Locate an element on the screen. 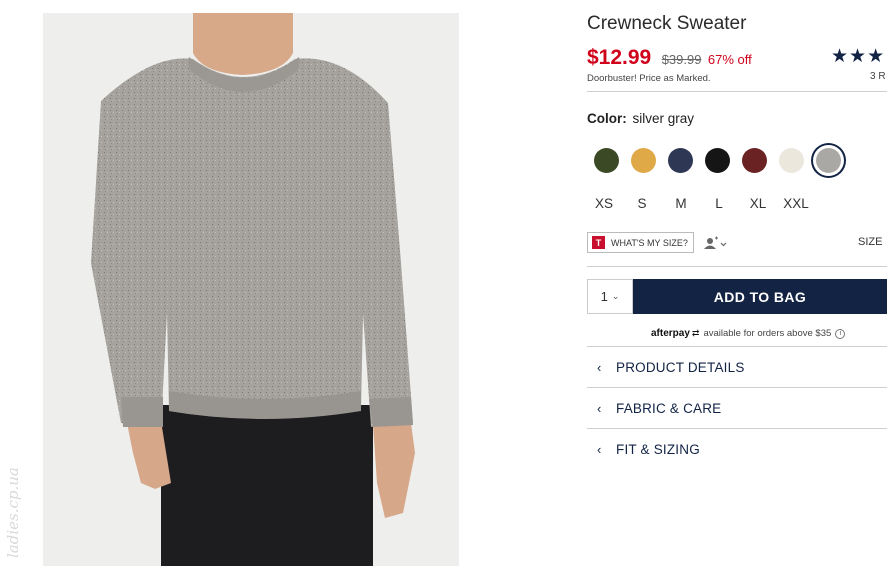 This screenshot has height=566, width=887. truefit-logo-icon: T is located at coordinates (598, 242).